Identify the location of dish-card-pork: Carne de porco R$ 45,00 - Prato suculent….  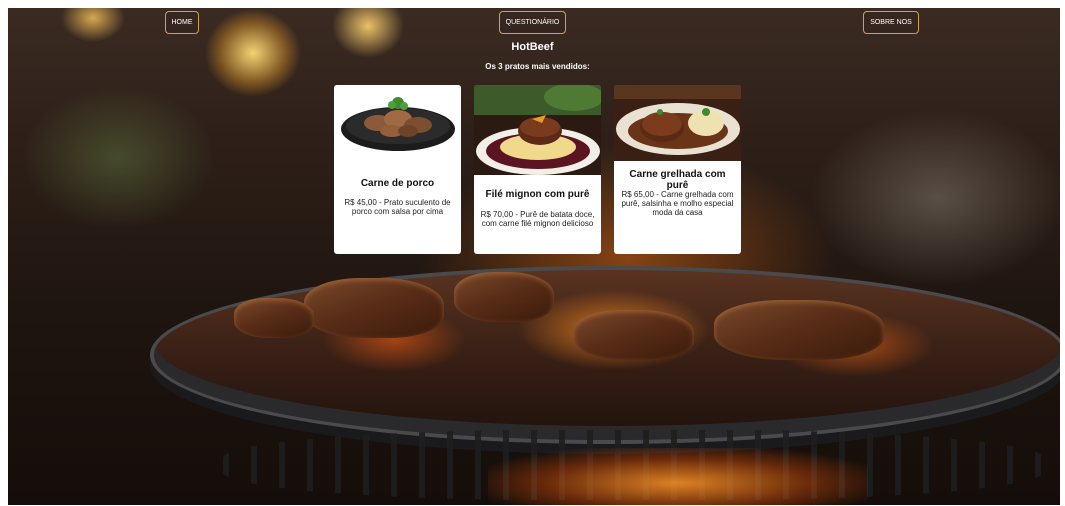
(397, 169).